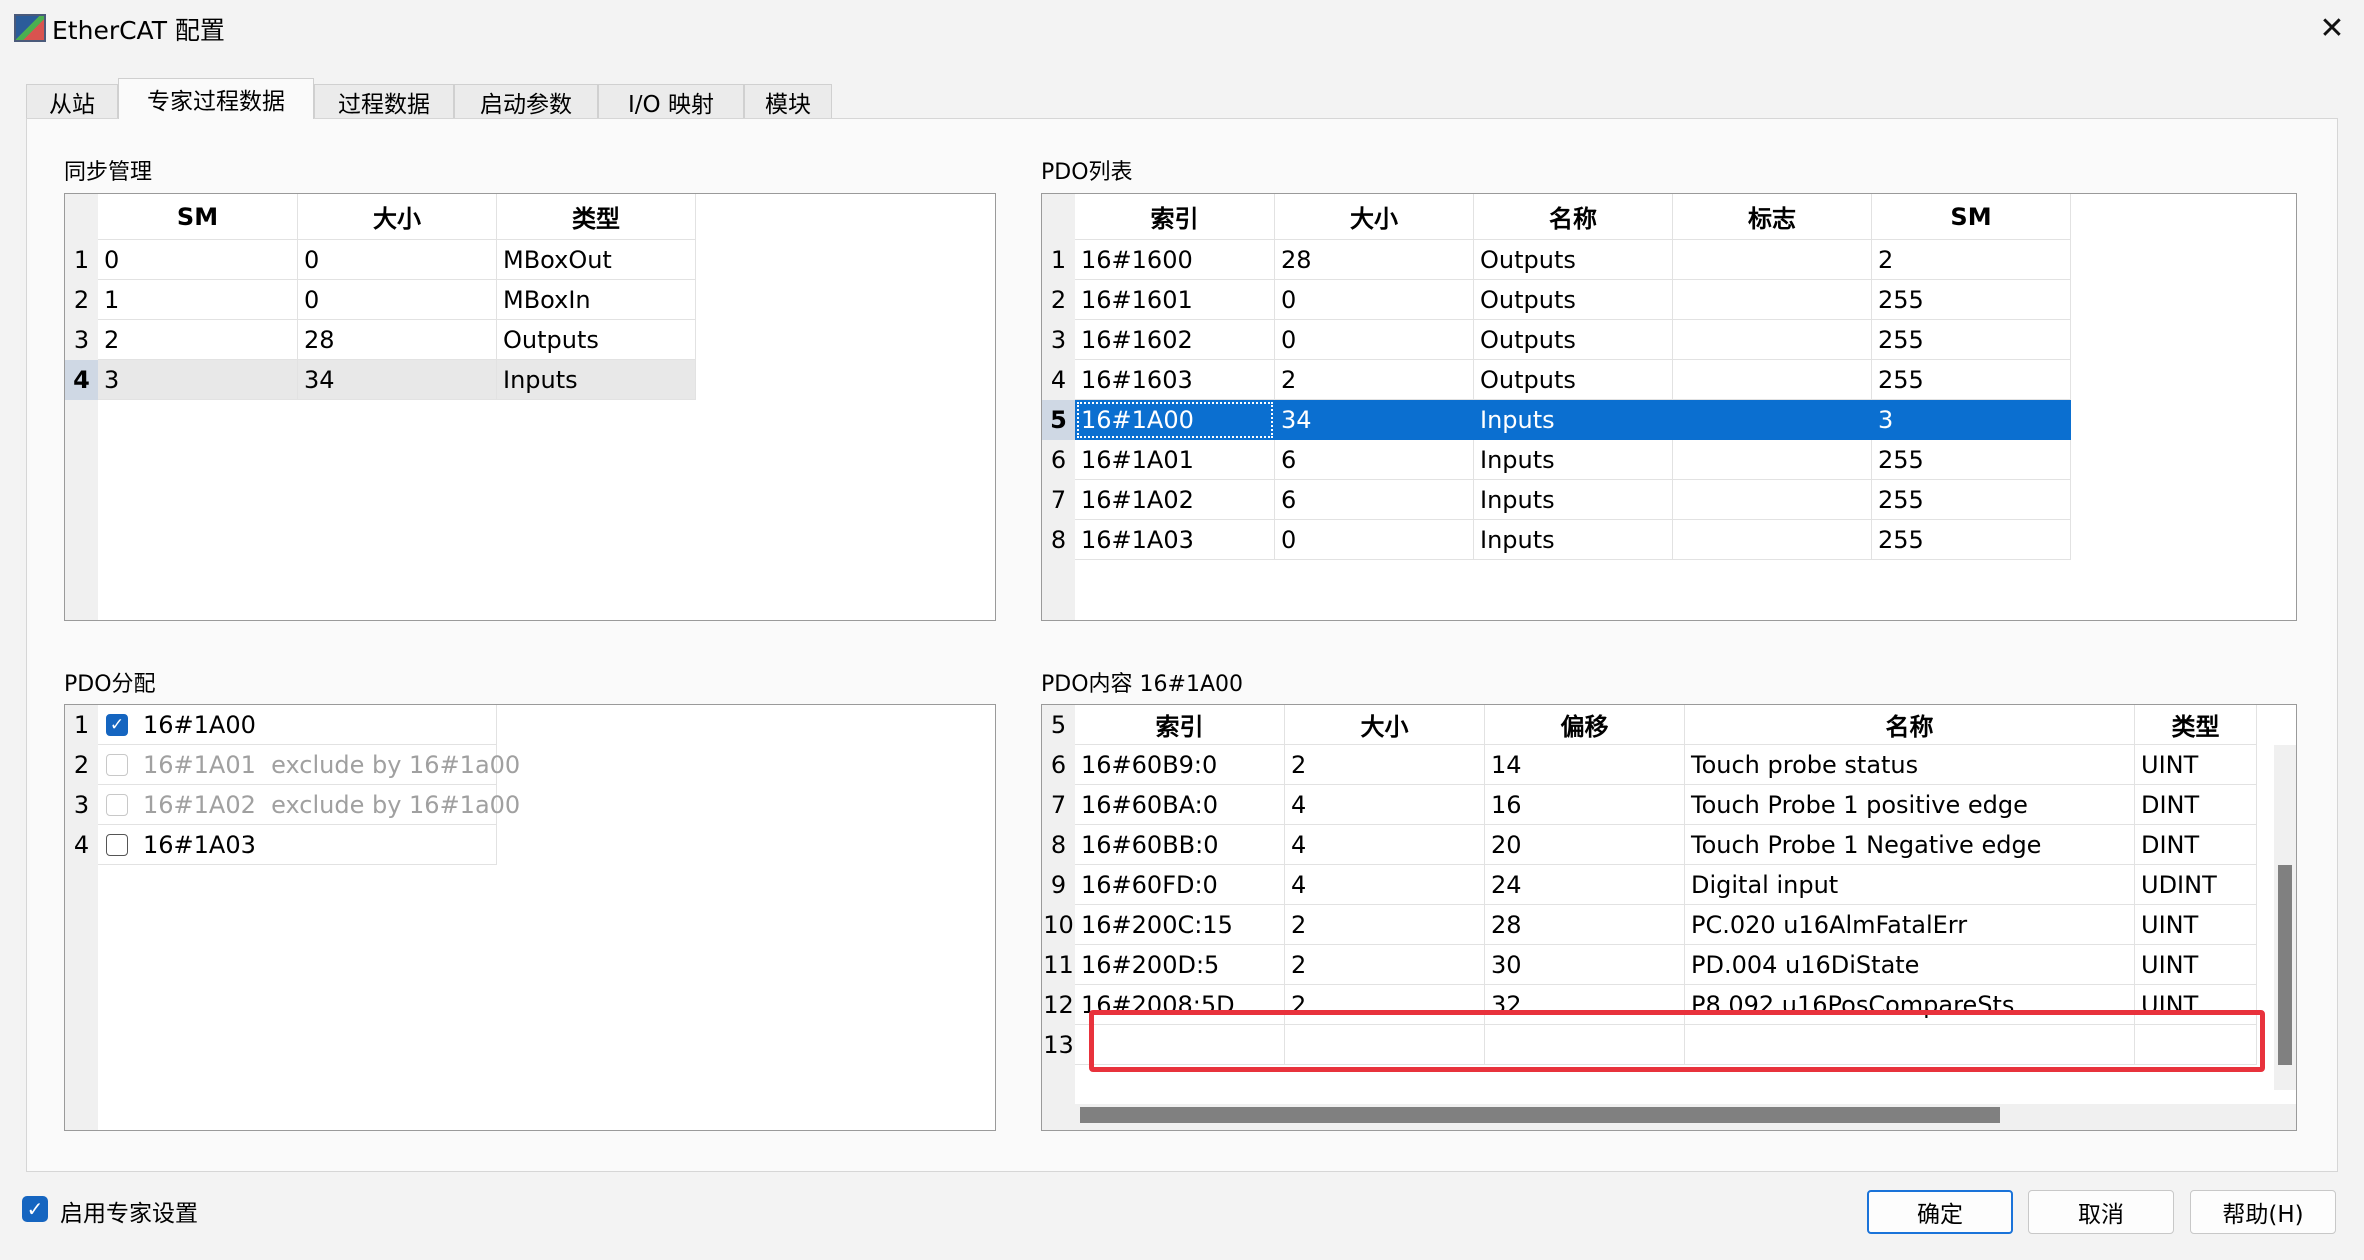 The height and width of the screenshot is (1260, 2364). I want to click on content-cell-index: 16#60FD:0, so click(1180, 885).